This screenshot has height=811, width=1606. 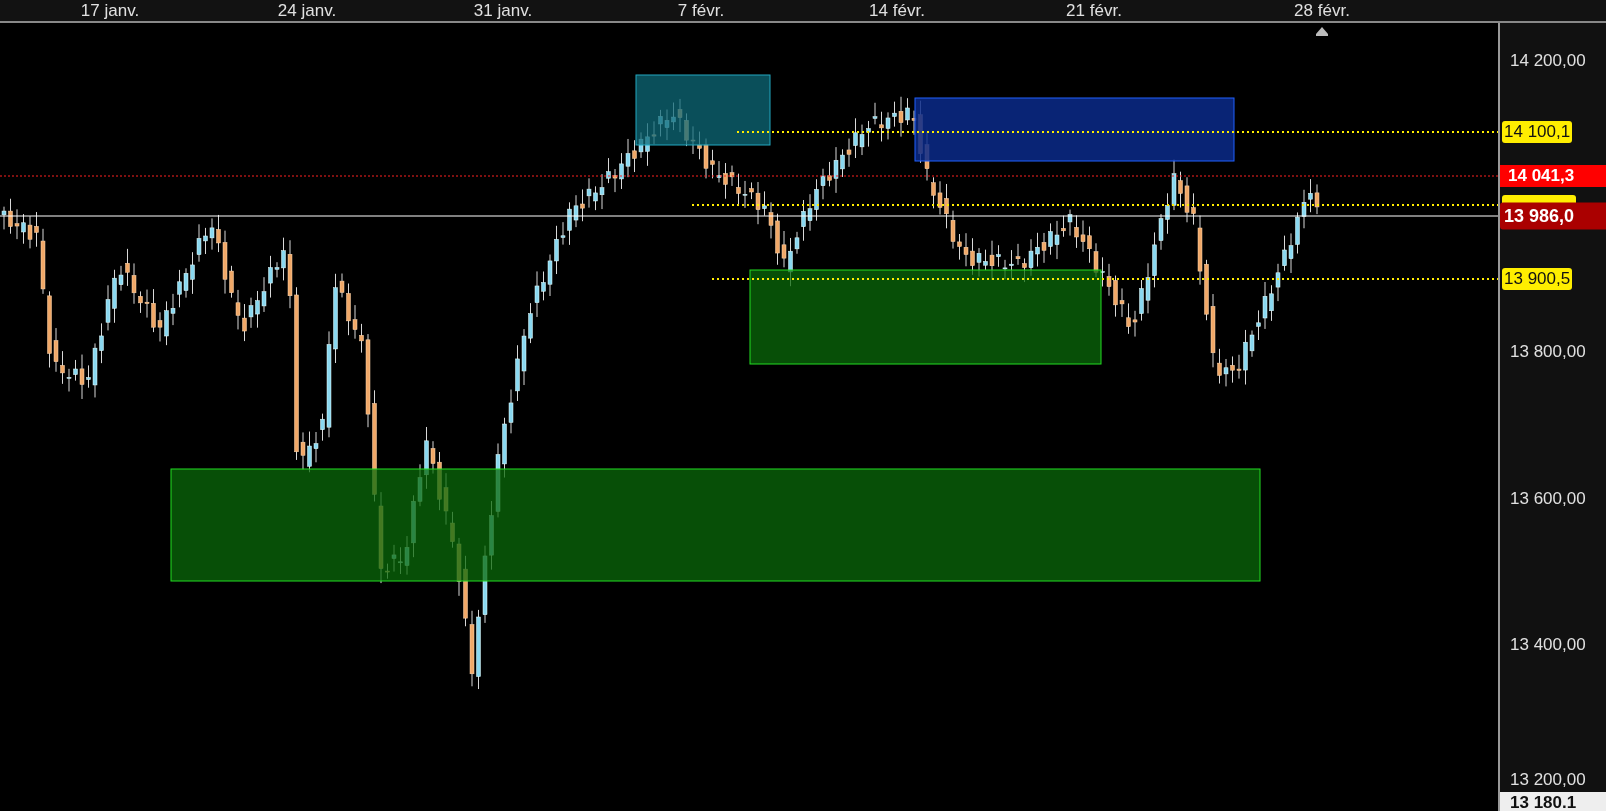 I want to click on date-label: 21 févr., so click(x=1094, y=11).